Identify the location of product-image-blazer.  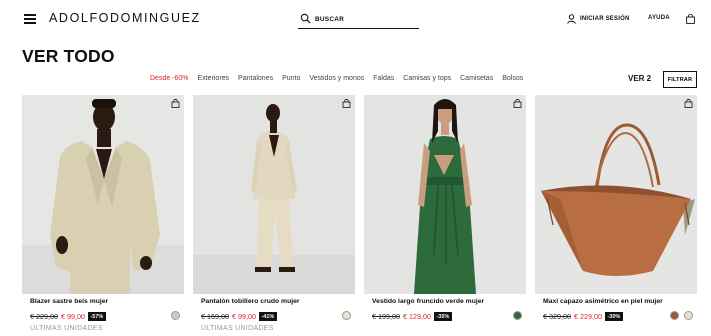
(103, 194).